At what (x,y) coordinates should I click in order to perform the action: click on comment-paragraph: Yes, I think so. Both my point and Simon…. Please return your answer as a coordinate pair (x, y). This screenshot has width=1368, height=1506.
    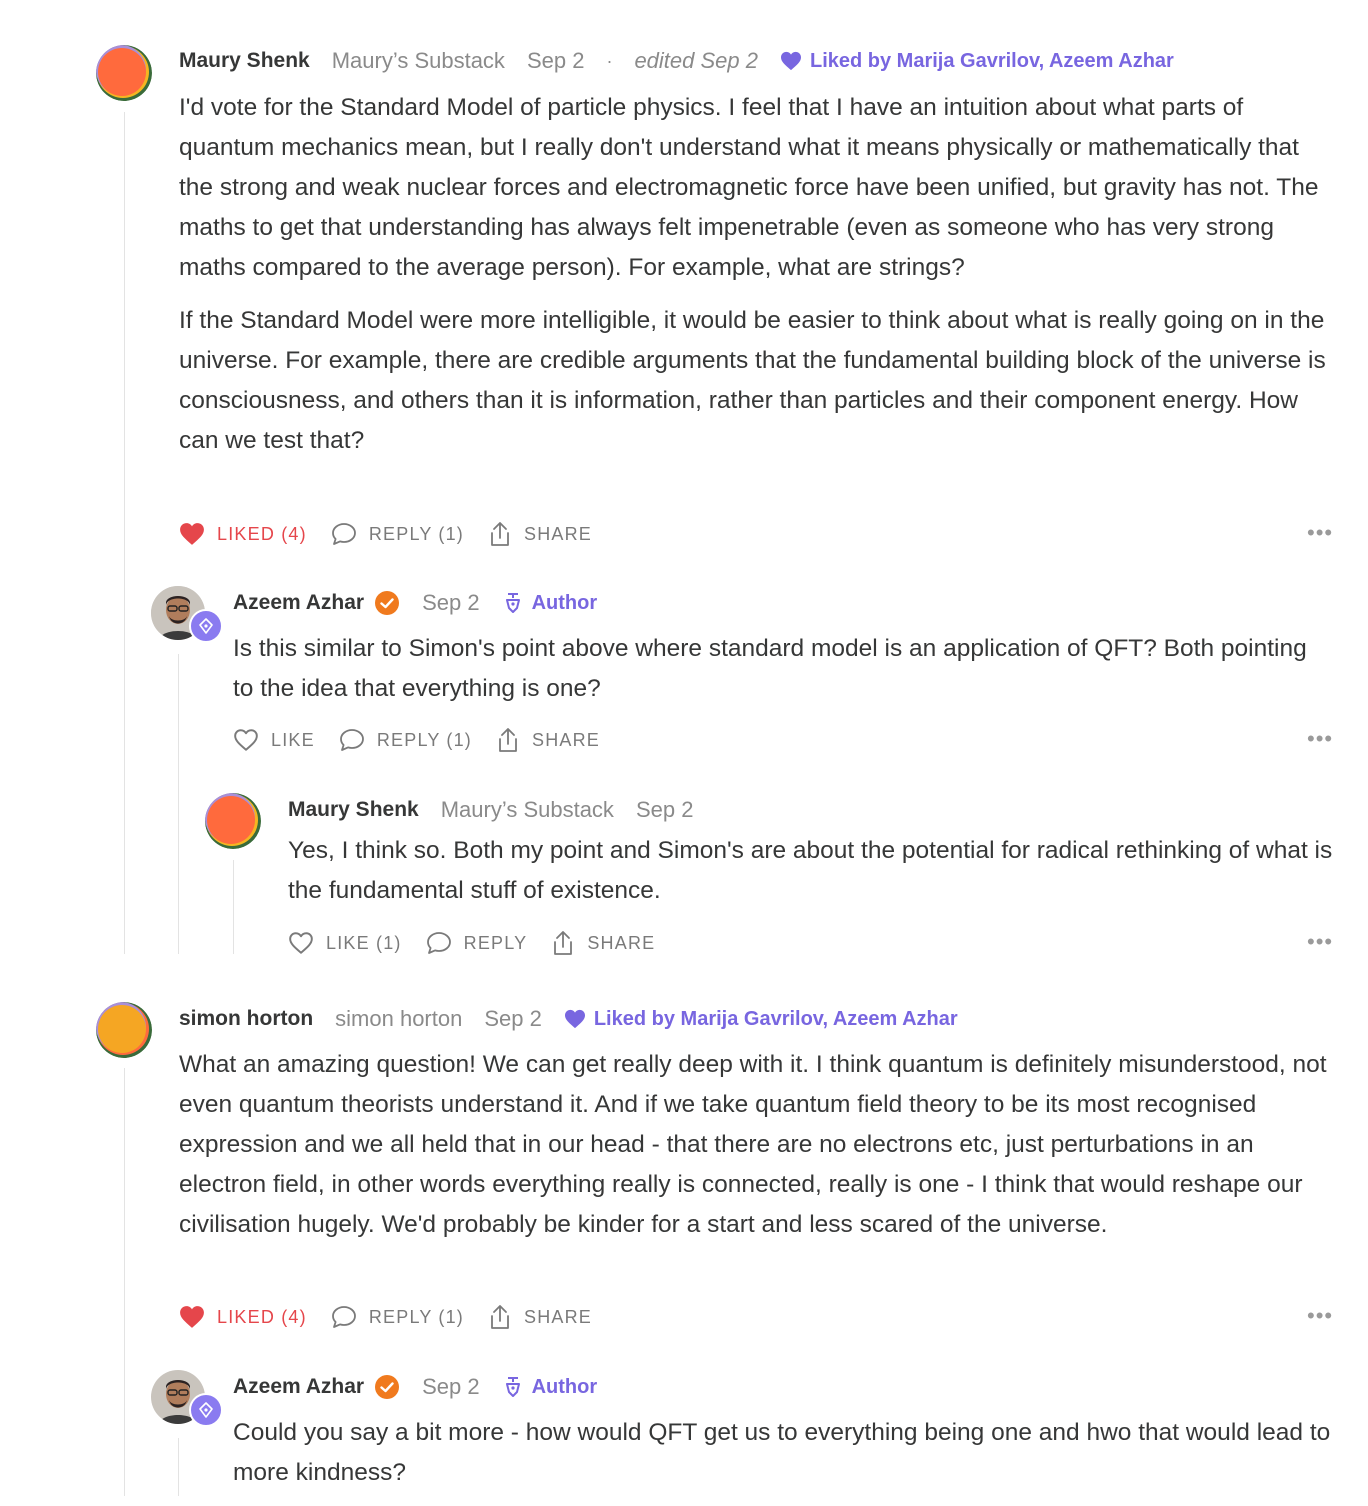
    Looking at the image, I should click on (810, 870).